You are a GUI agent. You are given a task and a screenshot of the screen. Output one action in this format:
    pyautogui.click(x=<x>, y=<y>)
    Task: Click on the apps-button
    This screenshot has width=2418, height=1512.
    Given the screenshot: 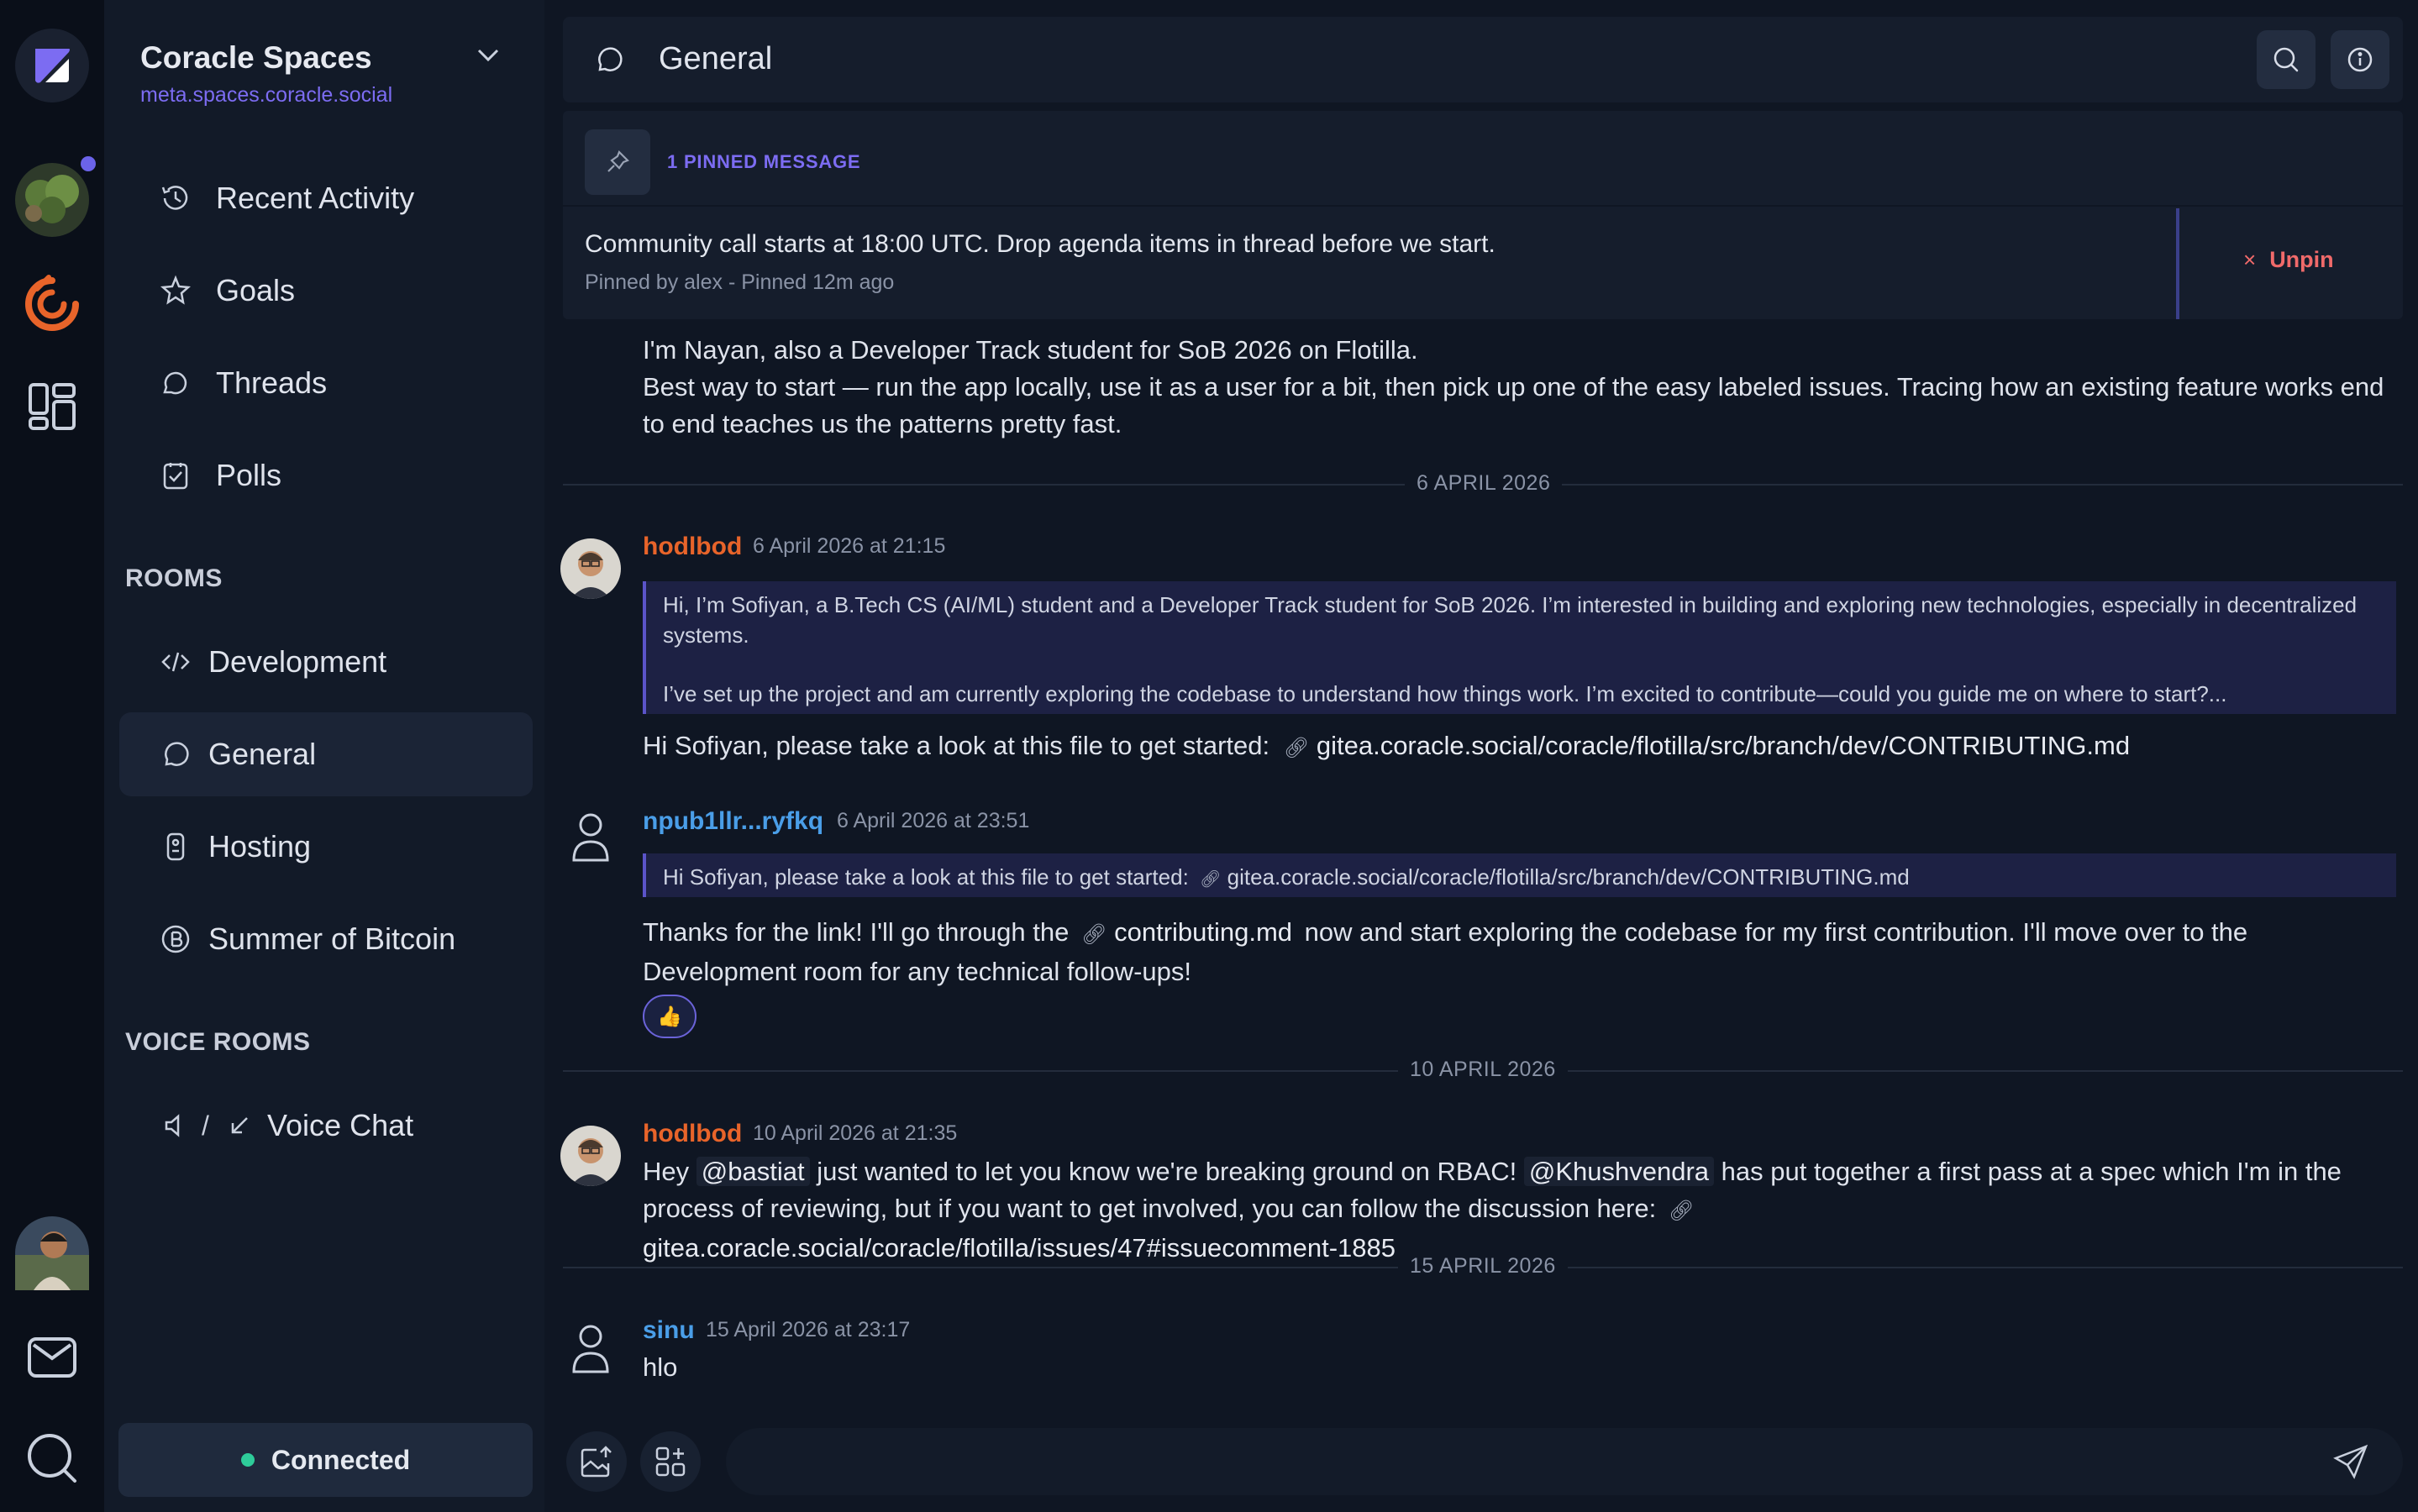 What is the action you would take?
    pyautogui.click(x=670, y=1461)
    